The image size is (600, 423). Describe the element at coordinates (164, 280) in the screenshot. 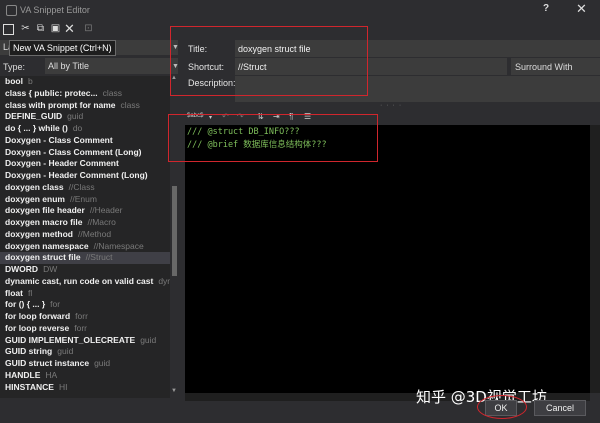

I see `snippet-shortcut: dyn` at that location.